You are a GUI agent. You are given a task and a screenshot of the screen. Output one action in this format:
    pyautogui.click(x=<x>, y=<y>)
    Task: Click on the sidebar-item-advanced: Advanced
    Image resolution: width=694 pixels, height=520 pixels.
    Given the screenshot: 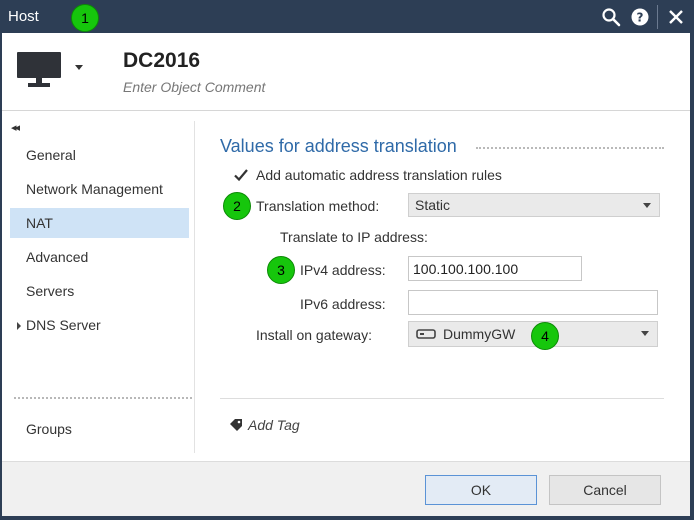 What is the action you would take?
    pyautogui.click(x=99, y=257)
    